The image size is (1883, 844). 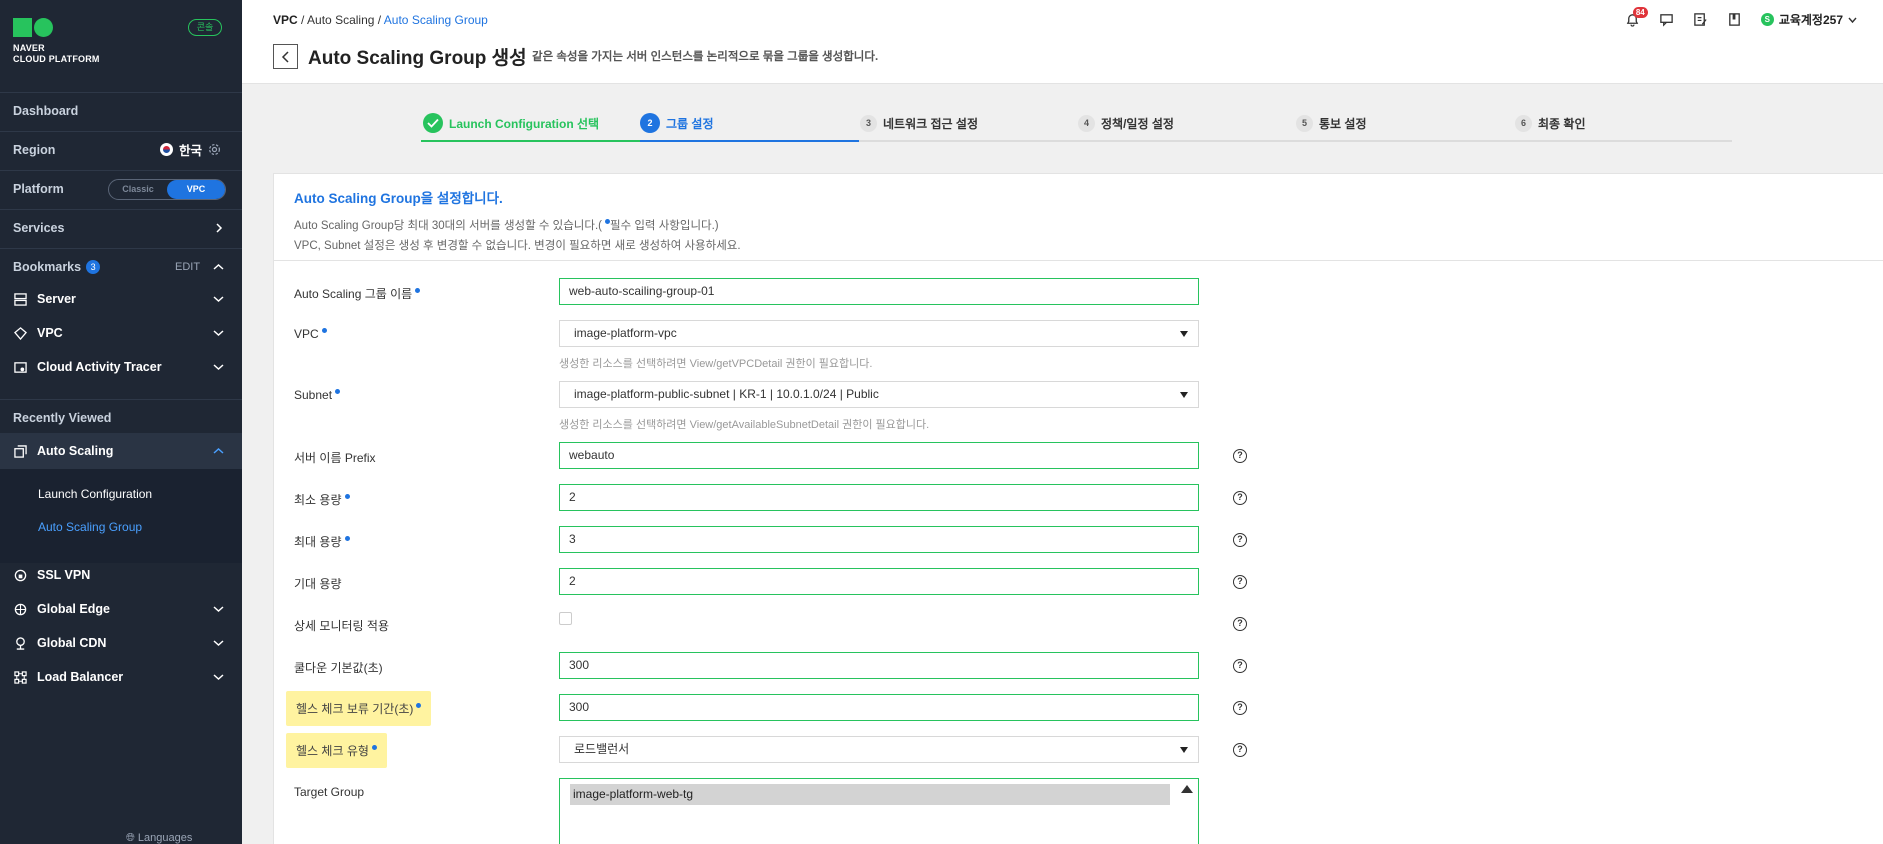 I want to click on row-max-capacity: 최대 용량 3 ?, so click(x=774, y=540).